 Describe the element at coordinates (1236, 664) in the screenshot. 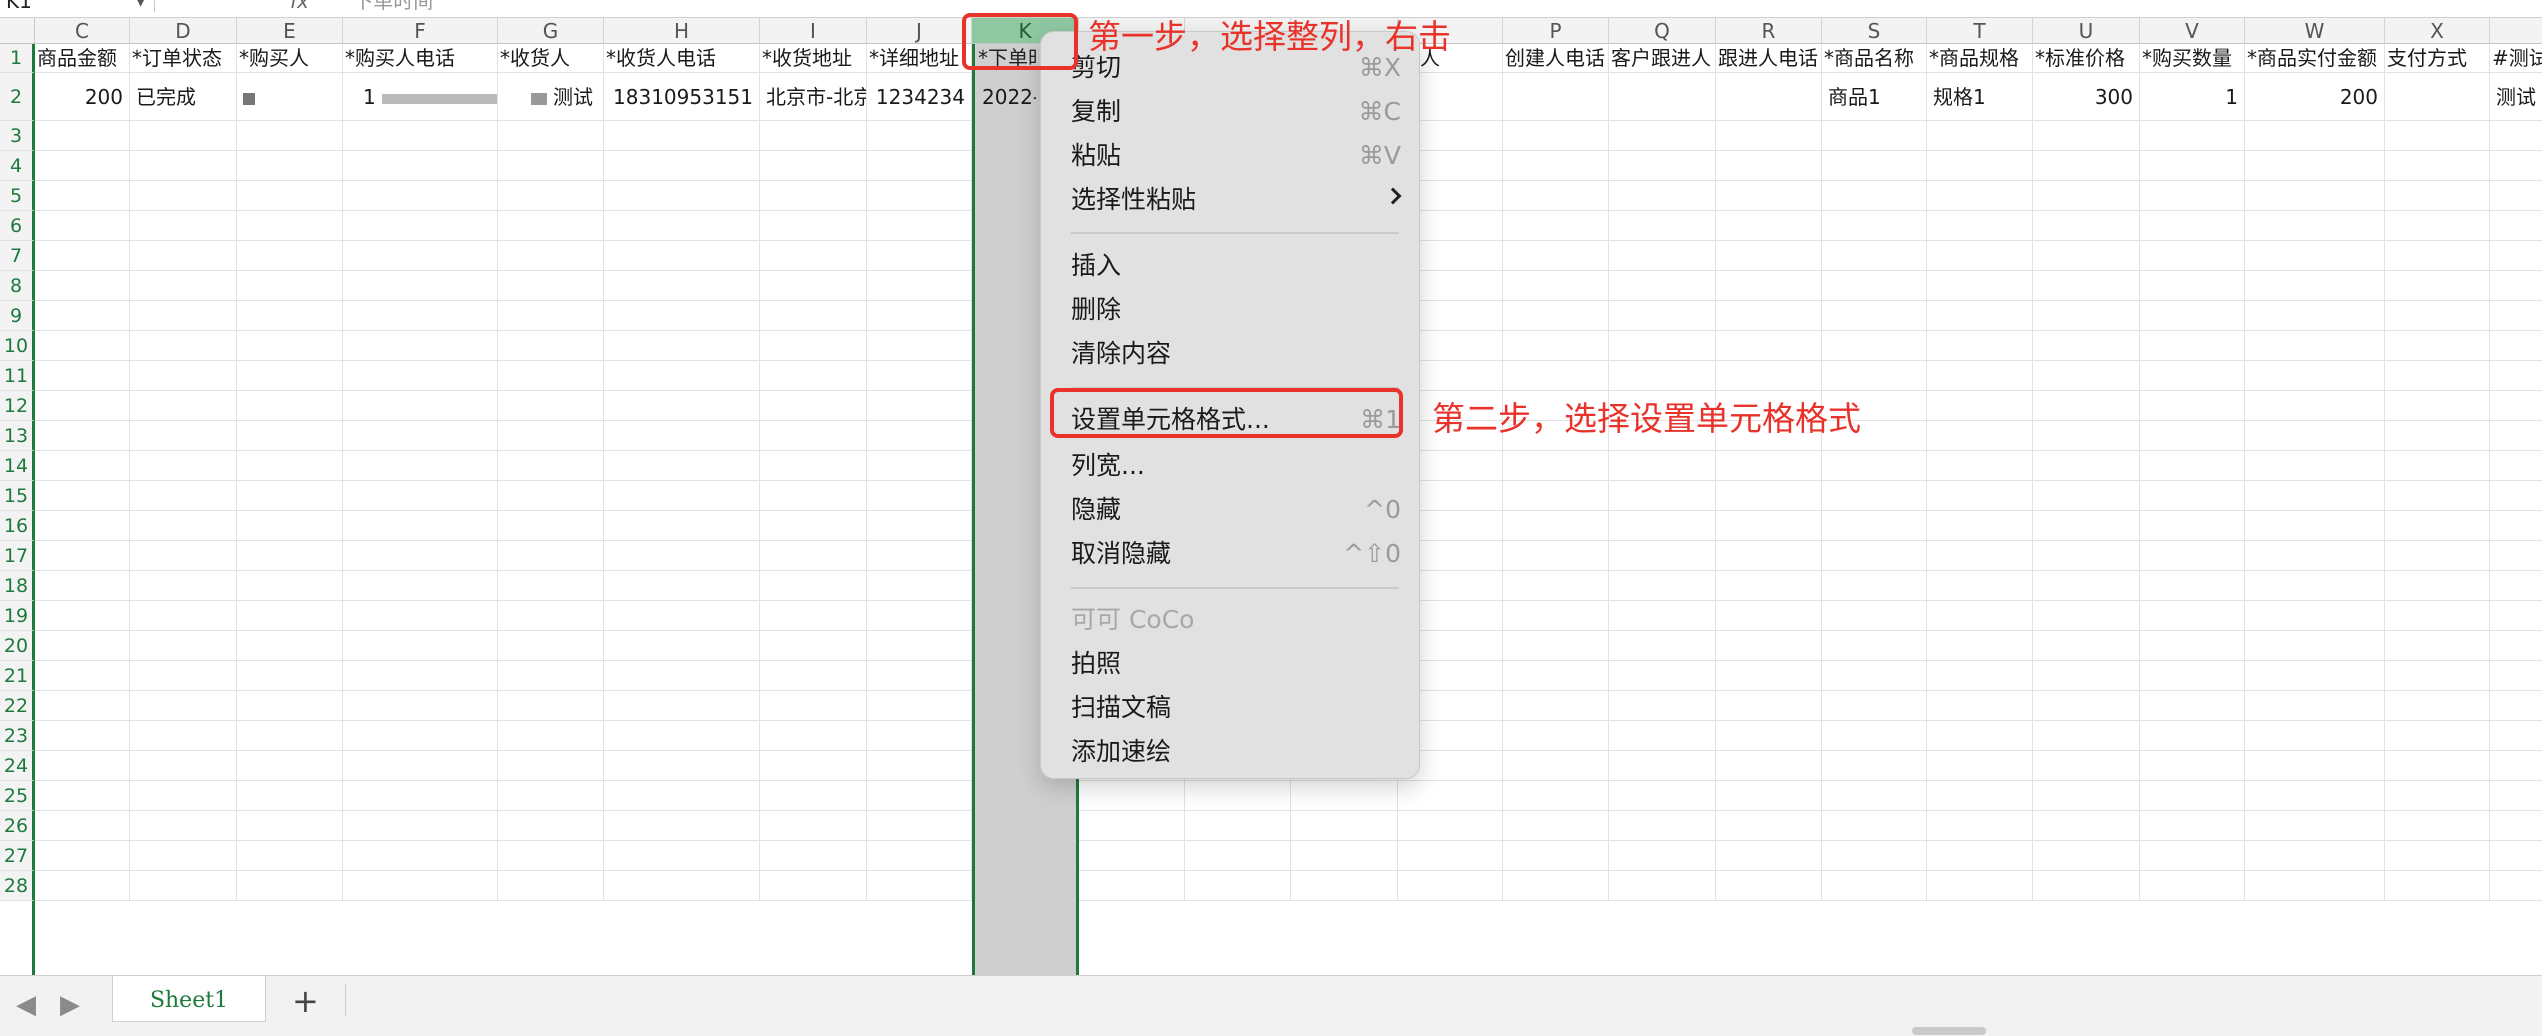

I see `menu-item-take-photo: 拍照` at that location.